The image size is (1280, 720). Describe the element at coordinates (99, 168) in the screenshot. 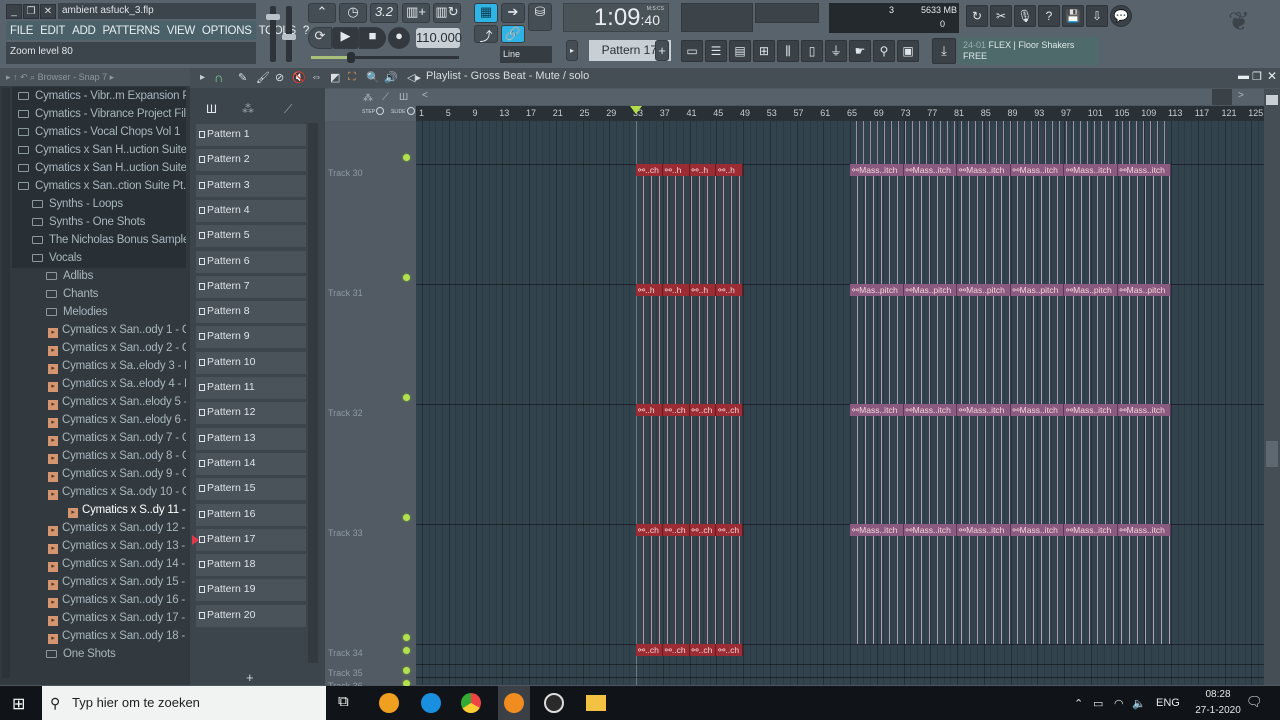

I see `browser-folder: Cymatics x San H..uction Suite Pt. 2` at that location.